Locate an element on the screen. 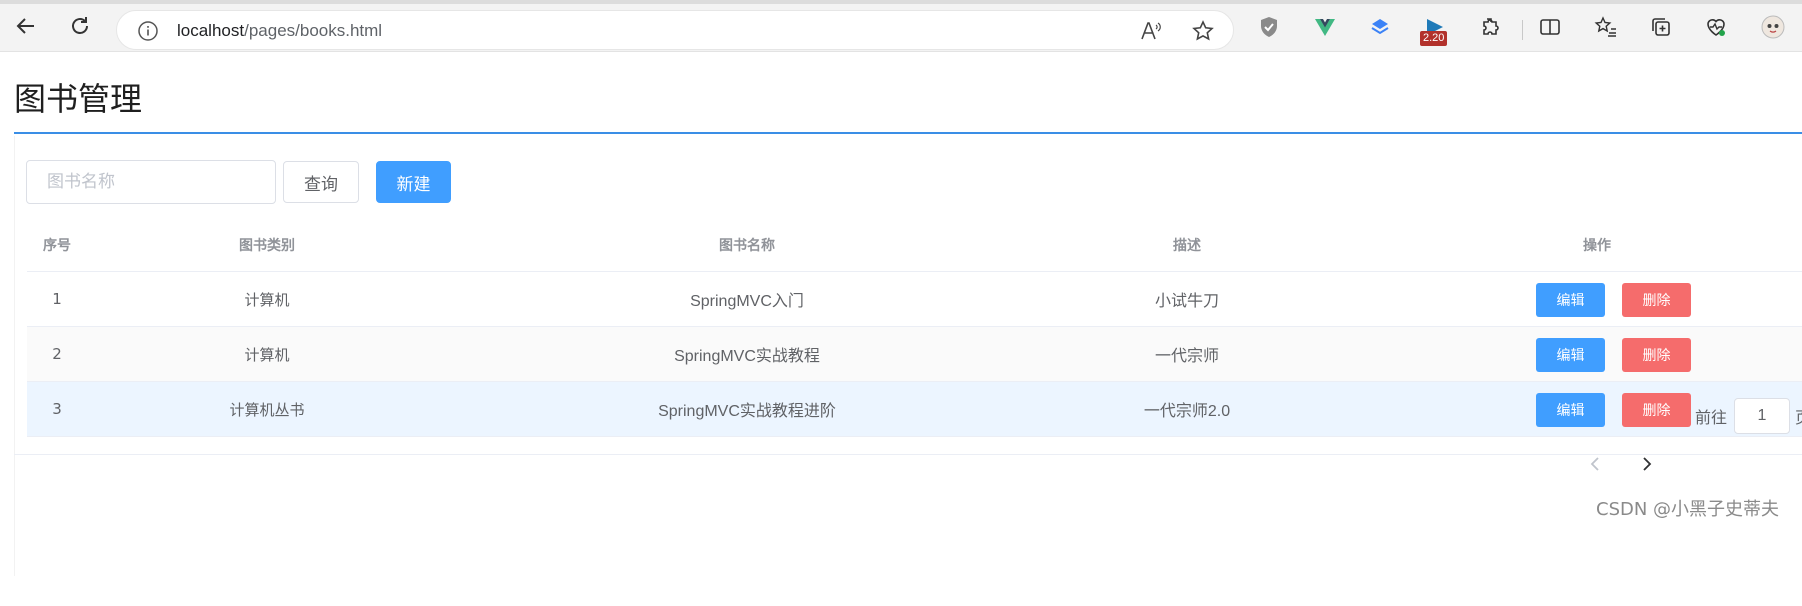 The height and width of the screenshot is (606, 1802). panel-left-border is located at coordinates (14, 356).